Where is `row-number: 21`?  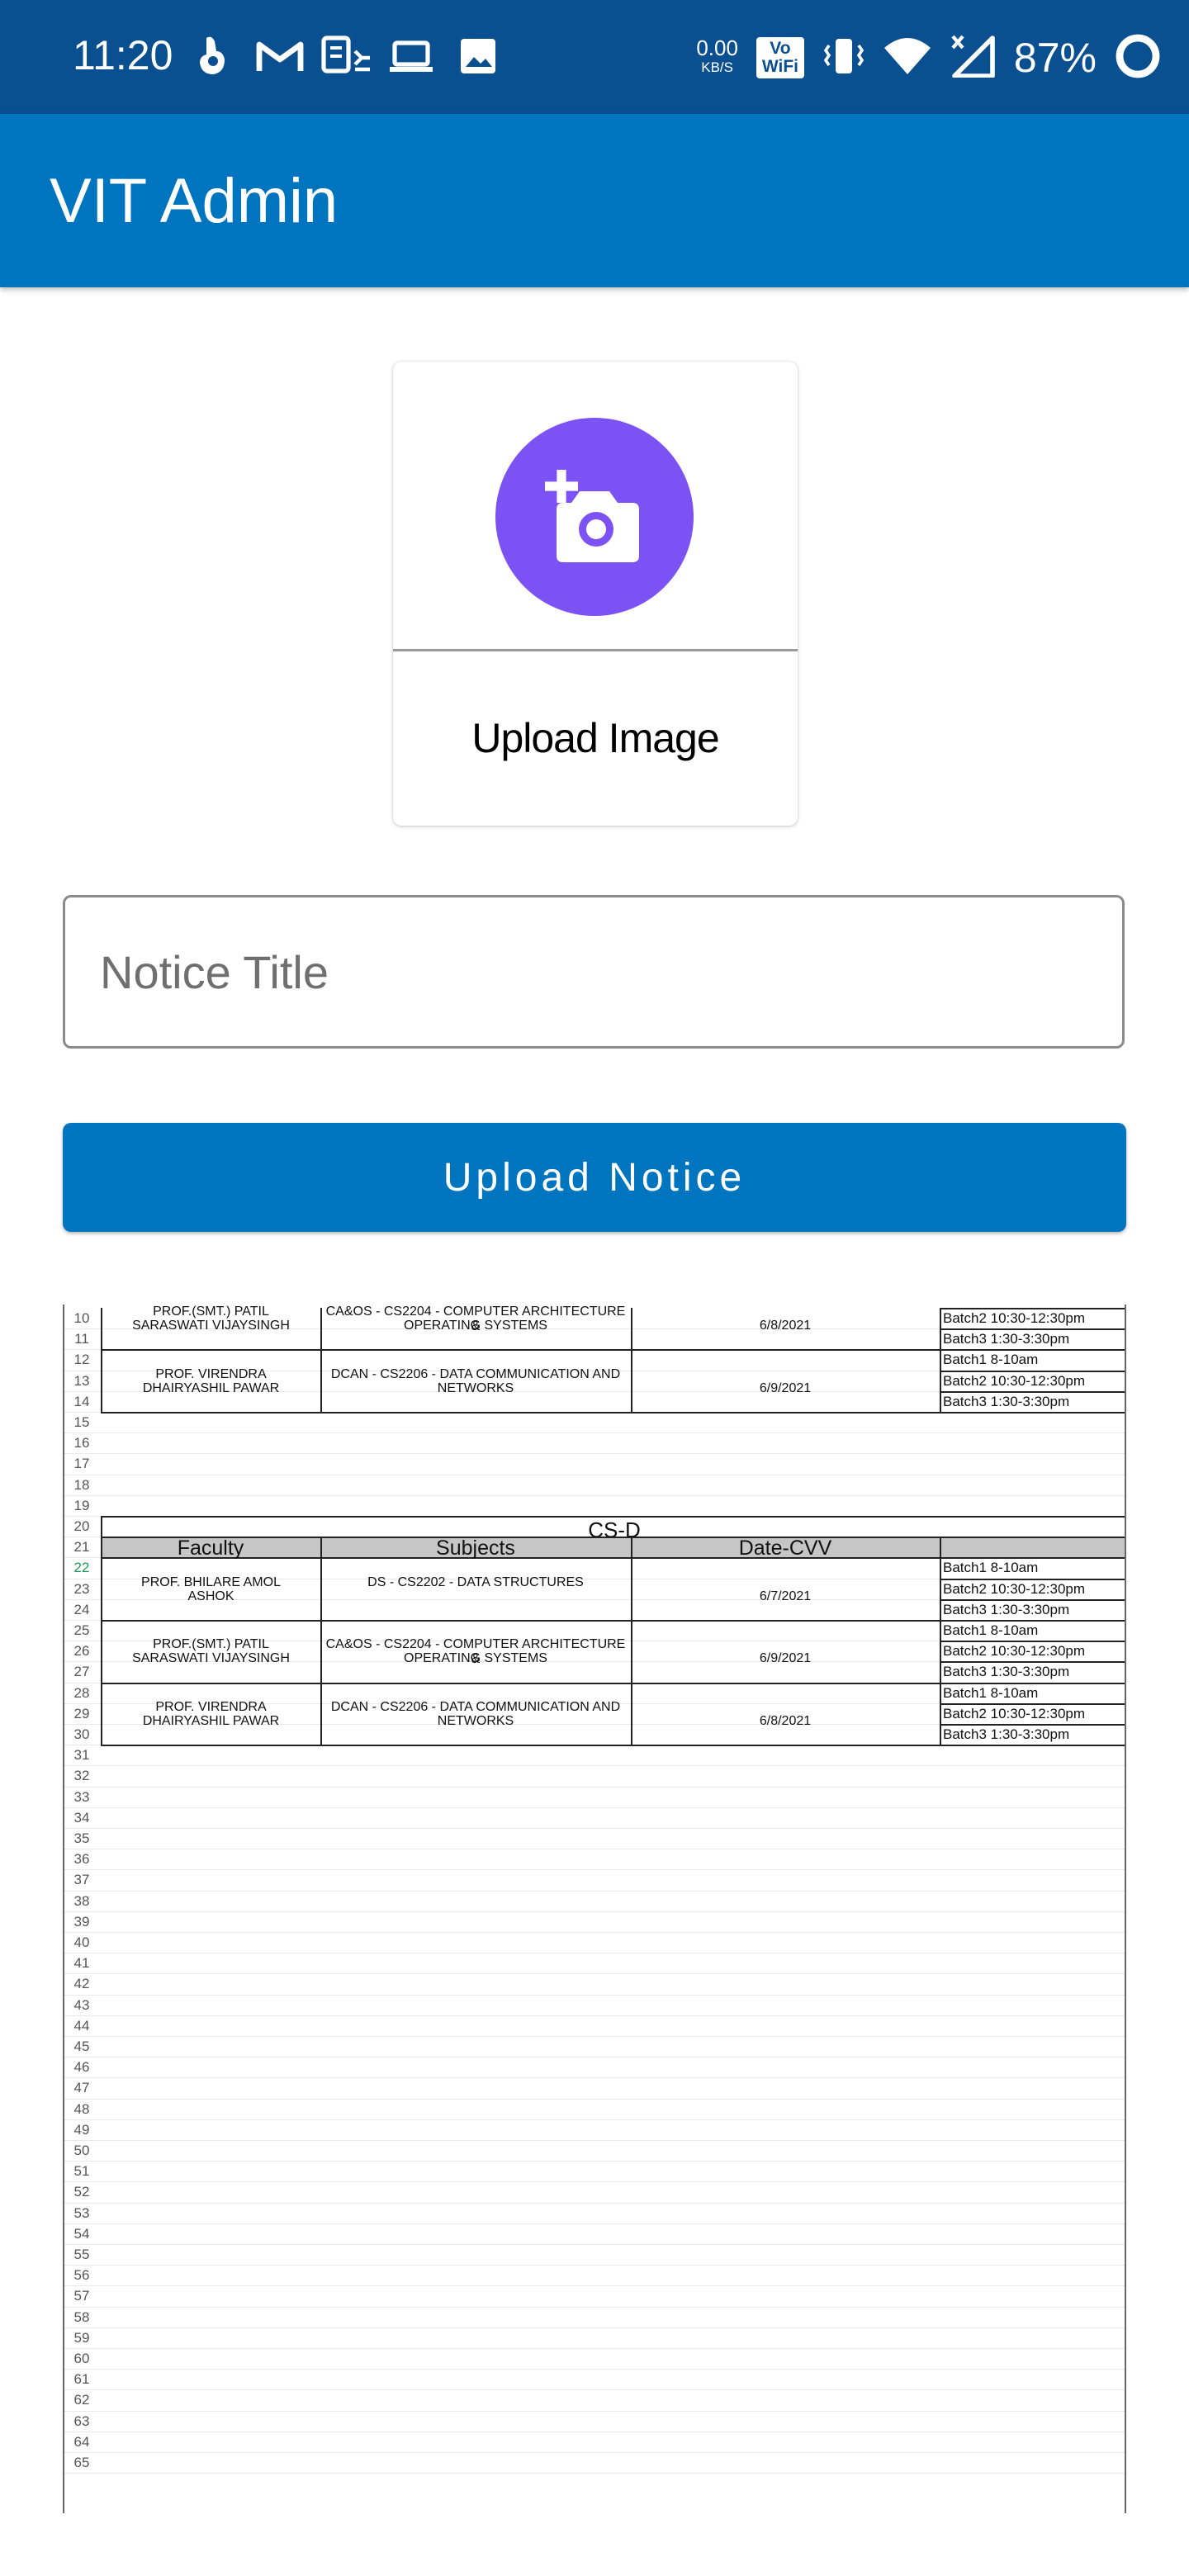
row-number: 21 is located at coordinates (81, 1547).